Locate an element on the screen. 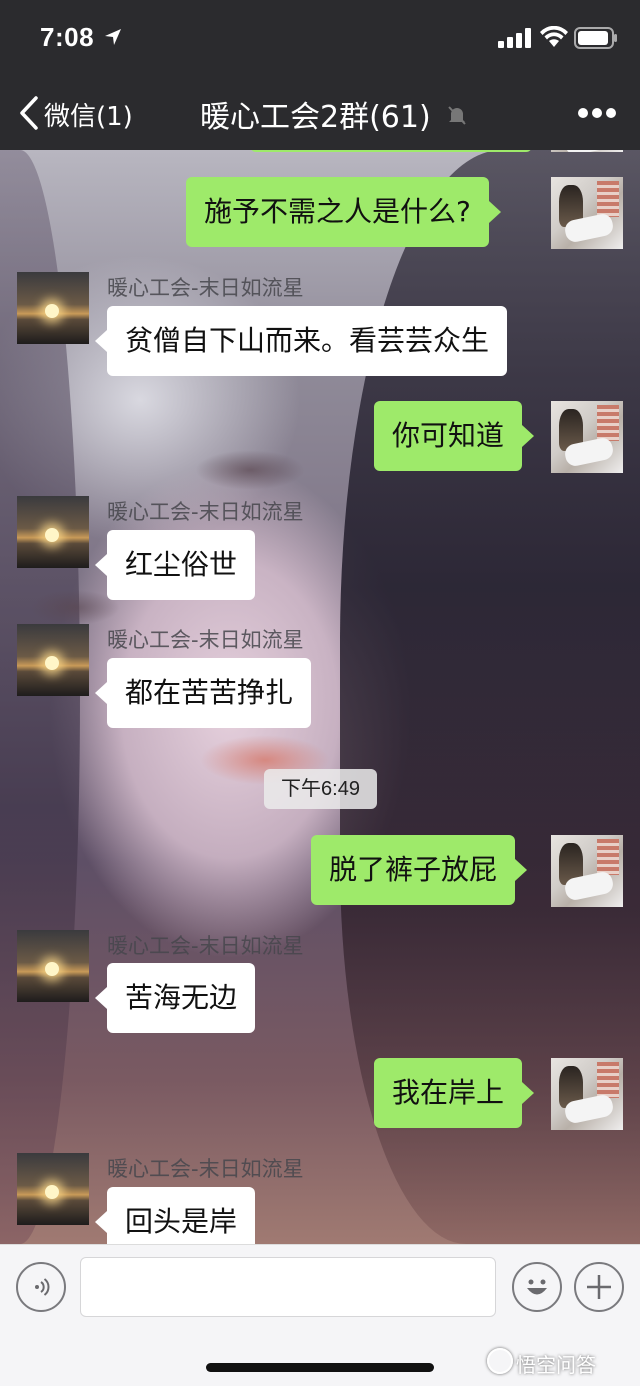 This screenshot has height=1386, width=640. incoming-message: 都在苦苦挣扎 is located at coordinates (203, 693).